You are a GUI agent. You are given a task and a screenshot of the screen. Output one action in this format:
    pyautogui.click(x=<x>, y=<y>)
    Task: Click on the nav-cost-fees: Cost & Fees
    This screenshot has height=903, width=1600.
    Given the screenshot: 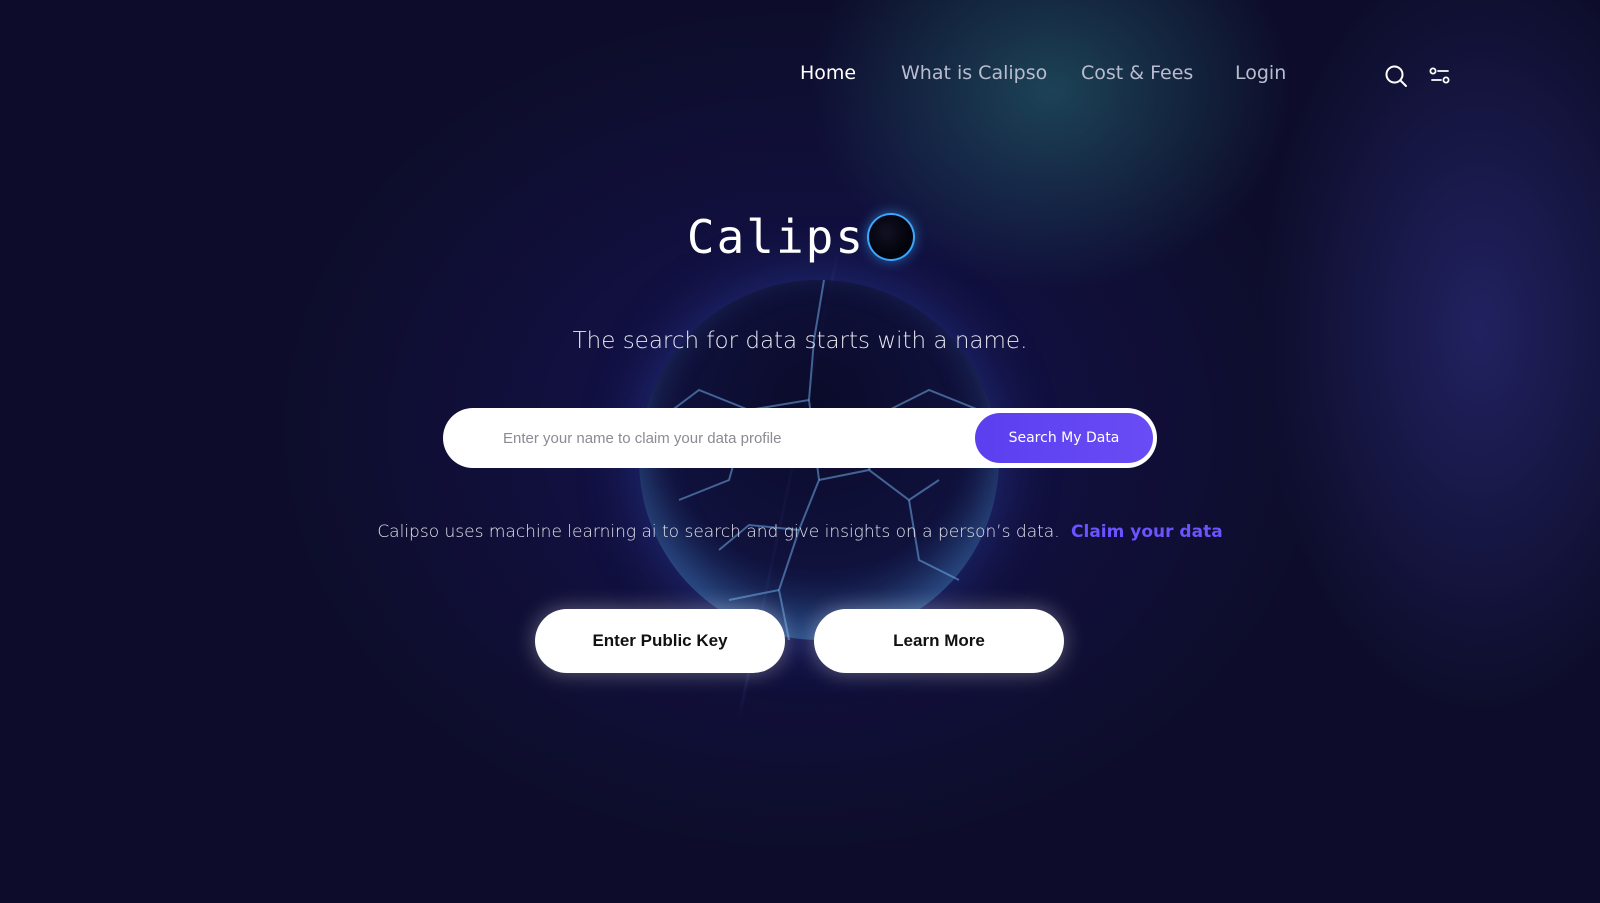 What is the action you would take?
    pyautogui.click(x=1137, y=73)
    